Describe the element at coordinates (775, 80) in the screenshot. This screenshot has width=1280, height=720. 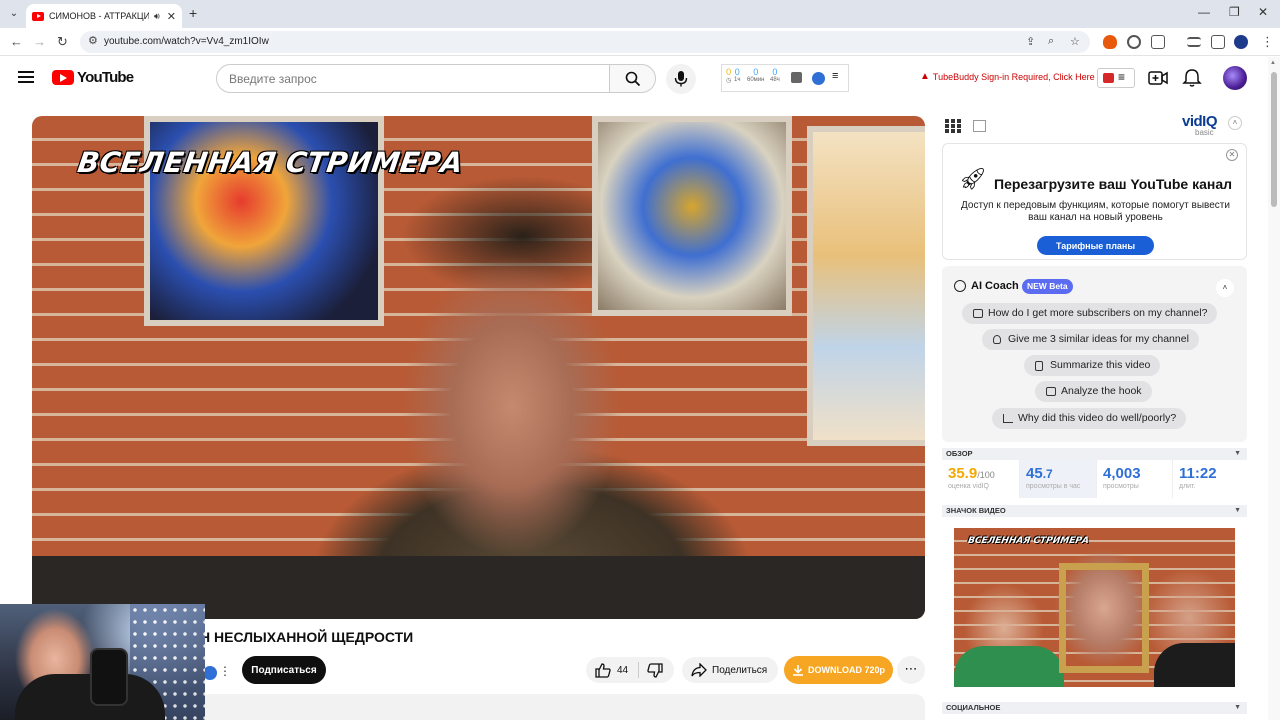
I see `stat-label: 48ч` at that location.